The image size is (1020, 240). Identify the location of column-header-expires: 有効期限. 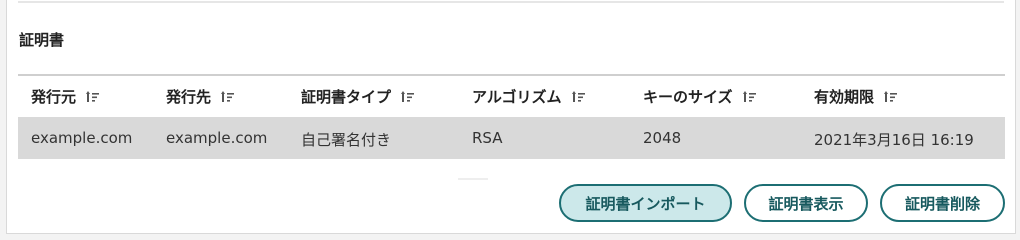
(856, 96).